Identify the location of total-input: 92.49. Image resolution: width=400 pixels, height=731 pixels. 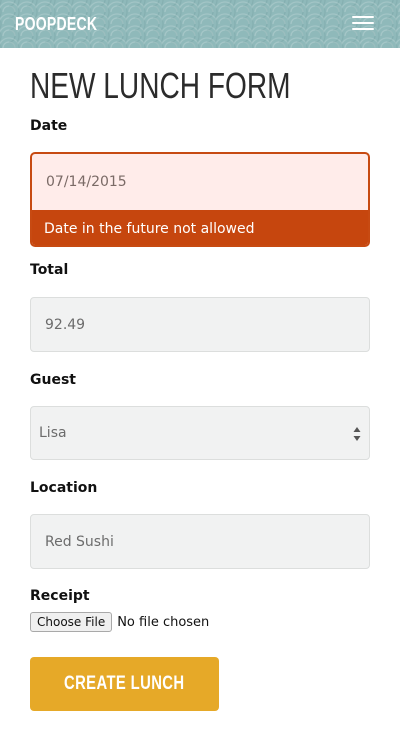
(200, 324).